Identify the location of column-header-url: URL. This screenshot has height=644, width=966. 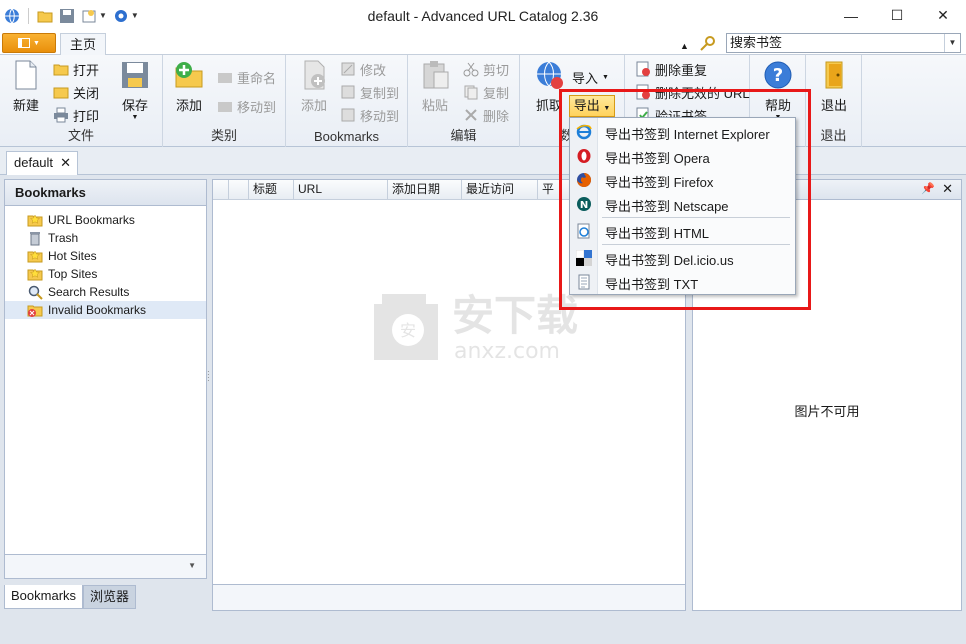
(341, 189).